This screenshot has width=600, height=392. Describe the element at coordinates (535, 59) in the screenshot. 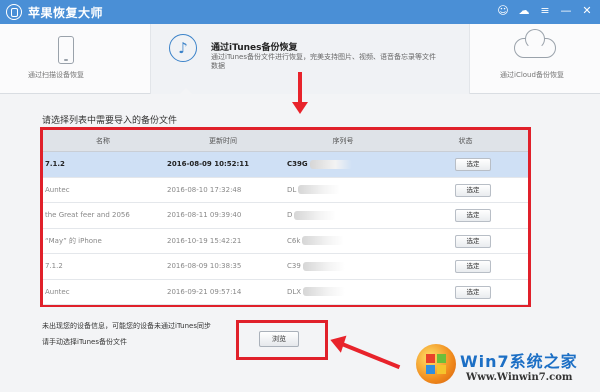

I see `mode-icloud-backup: 通过iCloud备份恢复` at that location.